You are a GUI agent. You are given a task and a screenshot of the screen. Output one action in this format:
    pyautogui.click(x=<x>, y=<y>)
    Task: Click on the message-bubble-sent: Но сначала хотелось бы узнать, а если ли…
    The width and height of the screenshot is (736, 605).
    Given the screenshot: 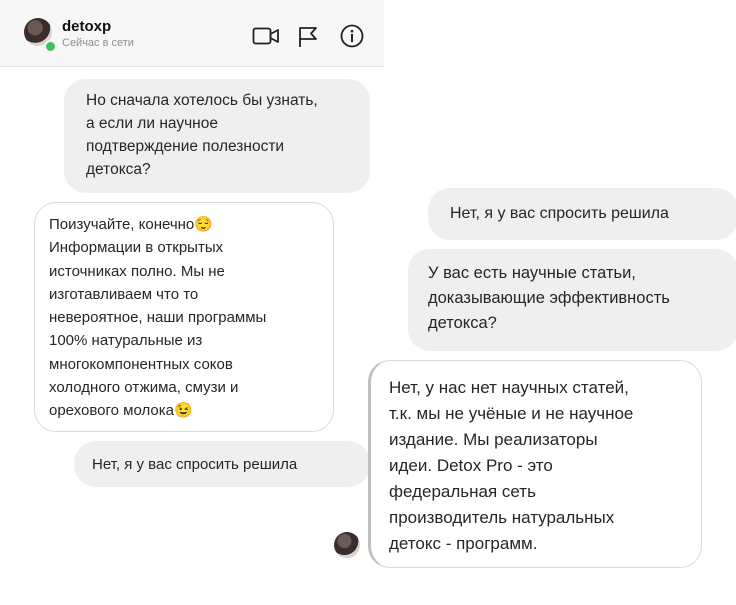 What is the action you would take?
    pyautogui.click(x=217, y=136)
    